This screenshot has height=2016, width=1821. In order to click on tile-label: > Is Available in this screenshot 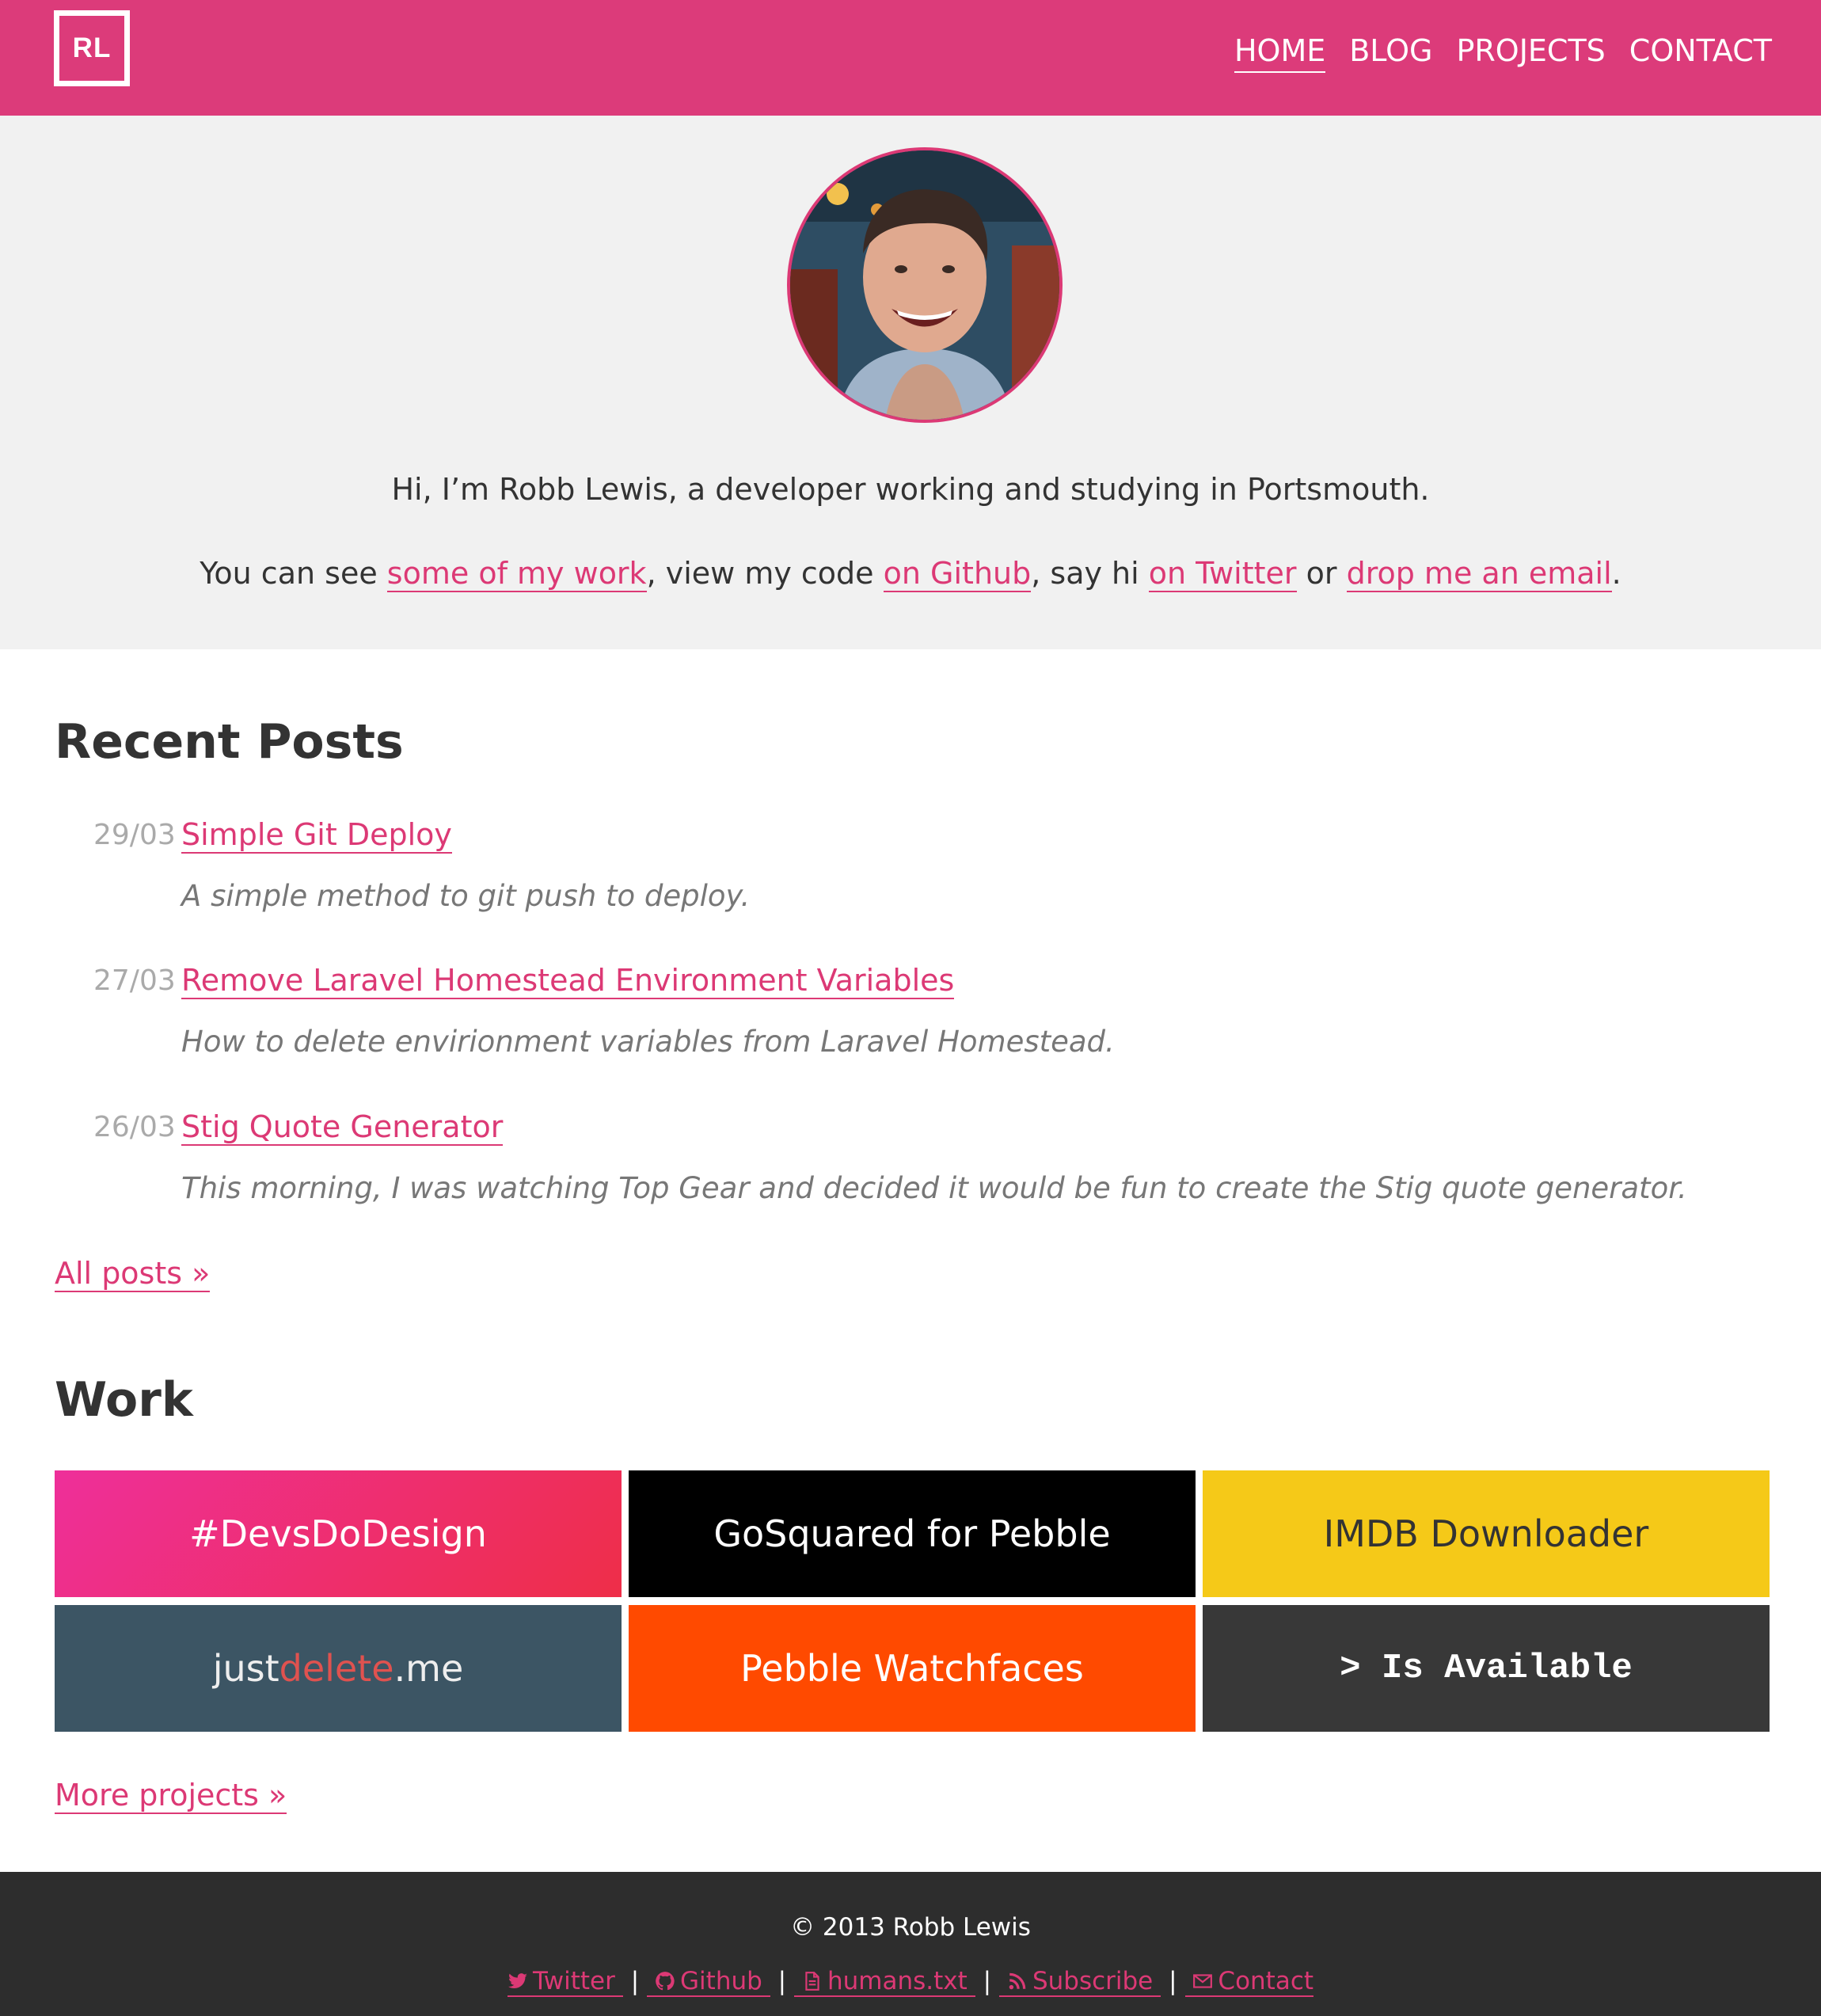, I will do `click(1487, 1668)`.